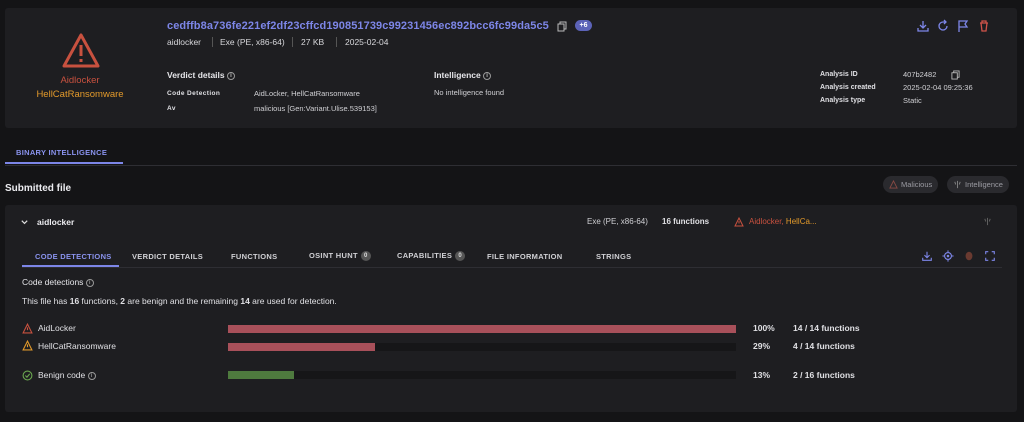  I want to click on verdict-key: Code Detection, so click(194, 93).